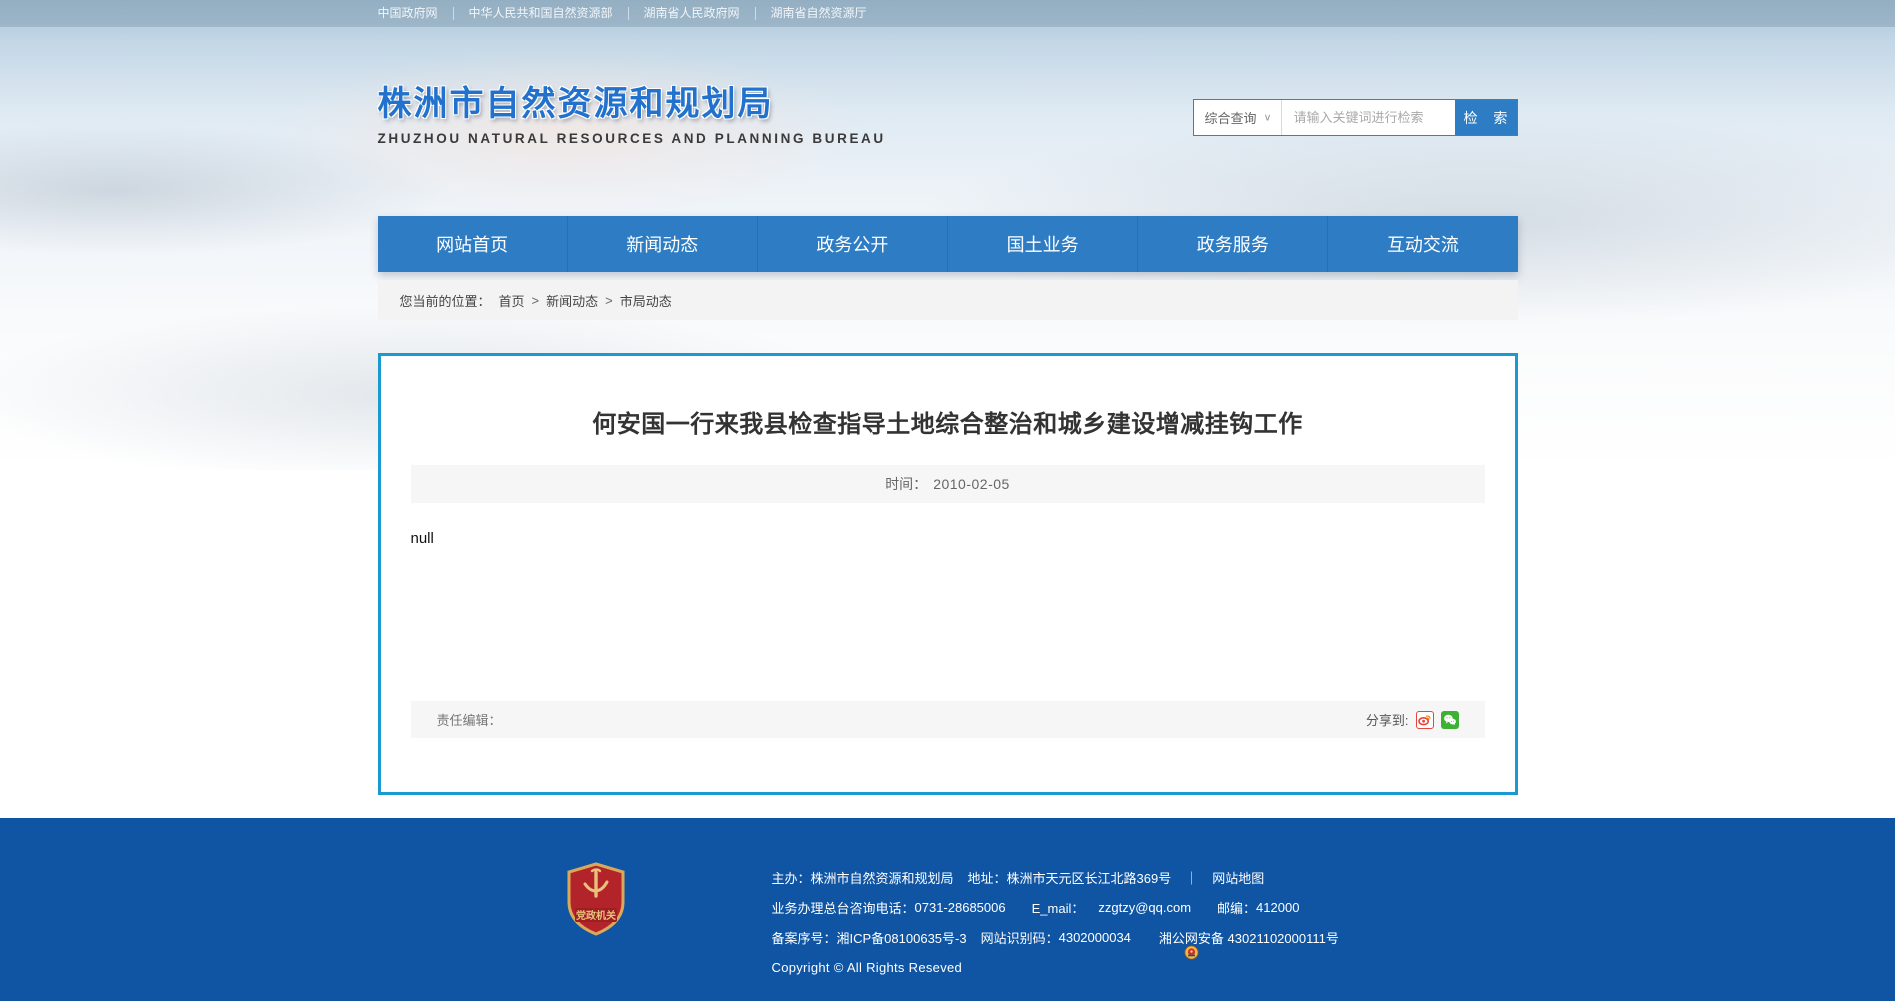 The image size is (1895, 1001). I want to click on phone-label: 业务办理总台咨询电话：, so click(843, 908).